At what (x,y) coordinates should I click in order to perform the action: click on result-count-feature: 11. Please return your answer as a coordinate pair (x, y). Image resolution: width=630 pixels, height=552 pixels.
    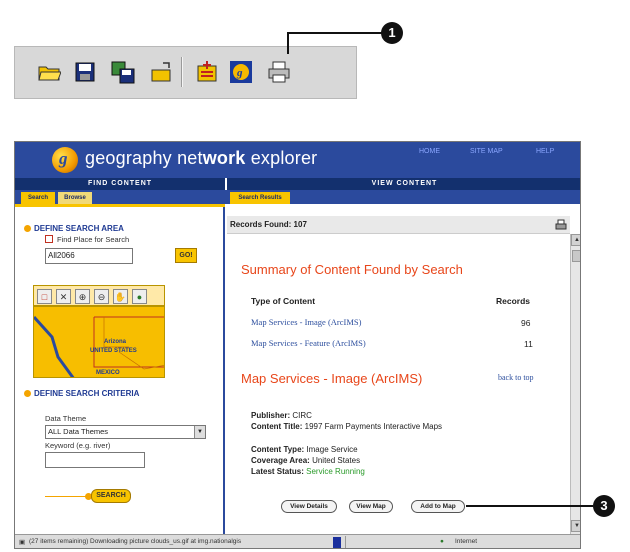
    Looking at the image, I should click on (528, 344).